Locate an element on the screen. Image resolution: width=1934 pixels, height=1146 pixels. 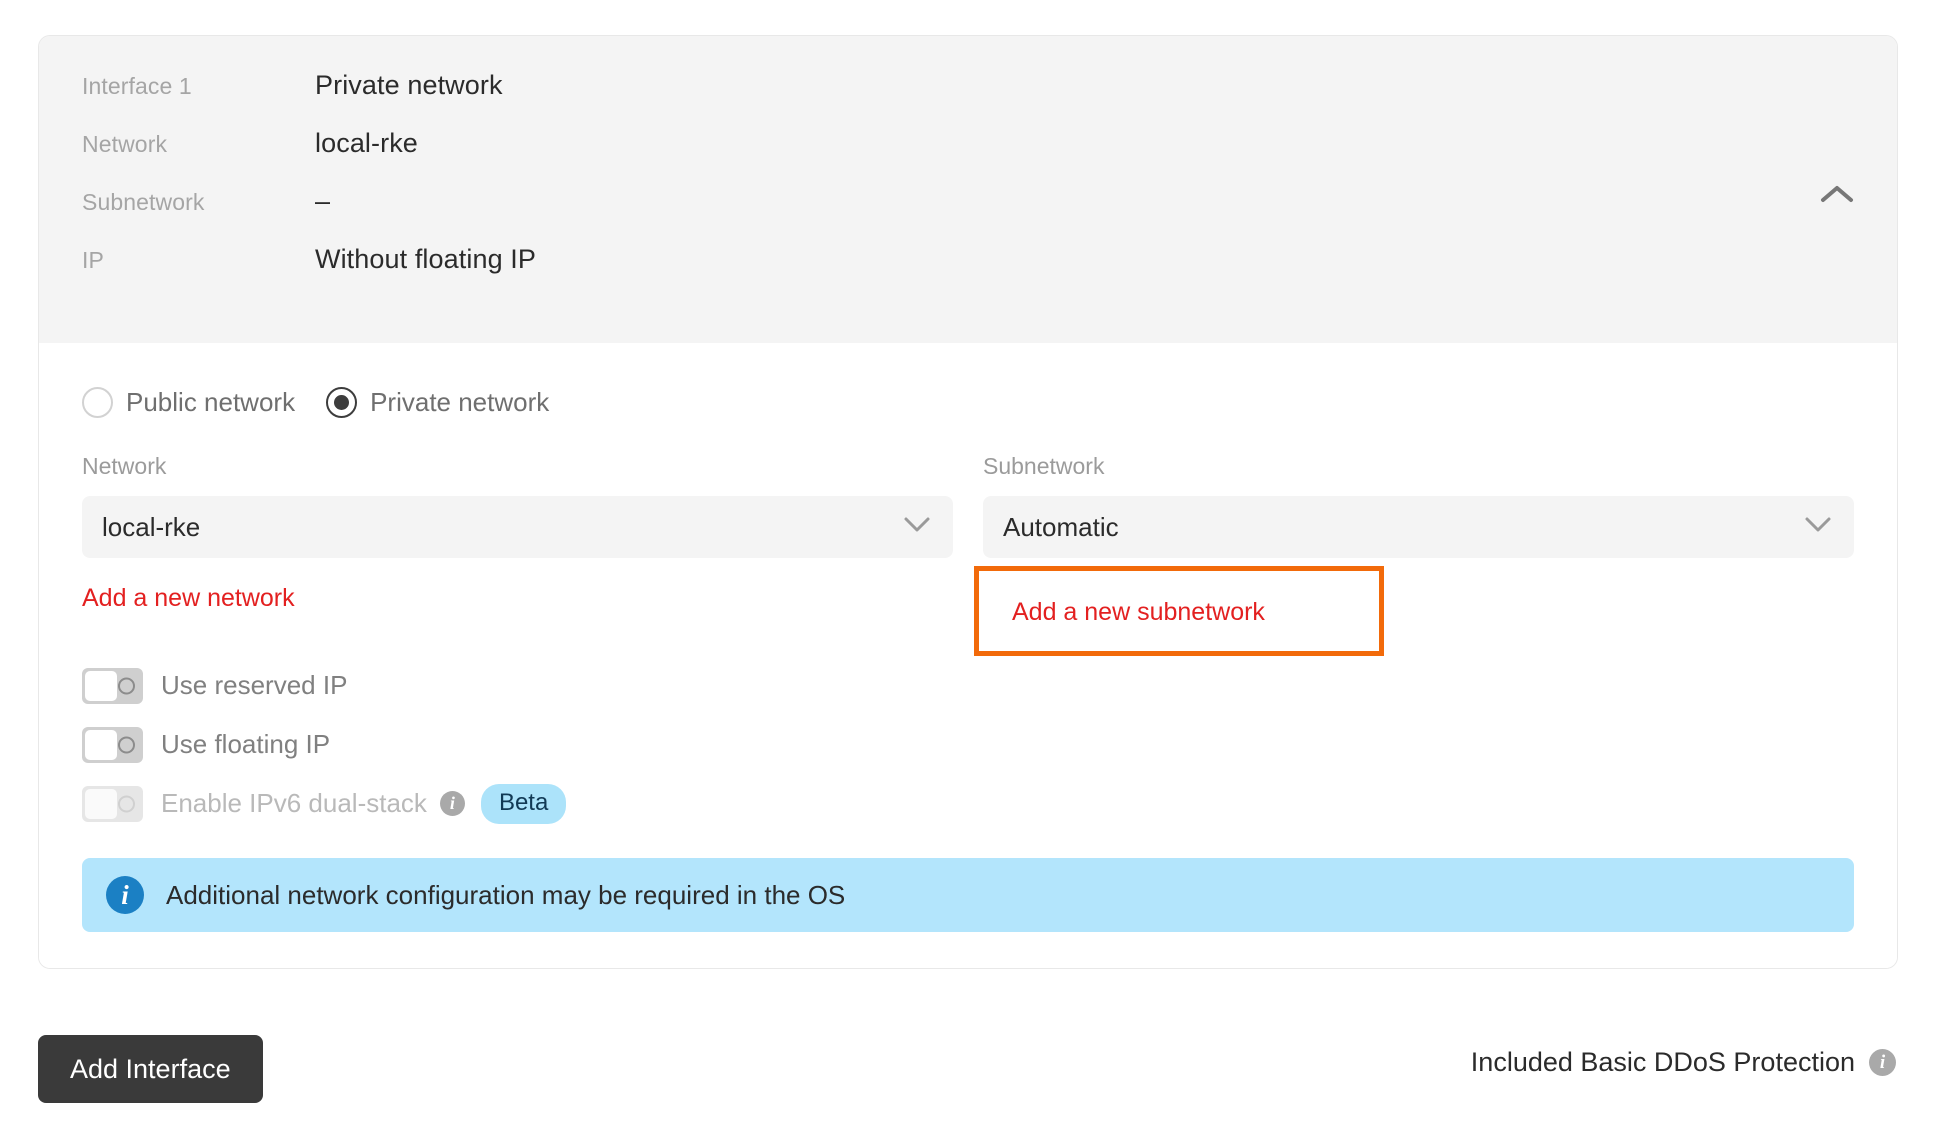
network-select: local-rke is located at coordinates (517, 527).